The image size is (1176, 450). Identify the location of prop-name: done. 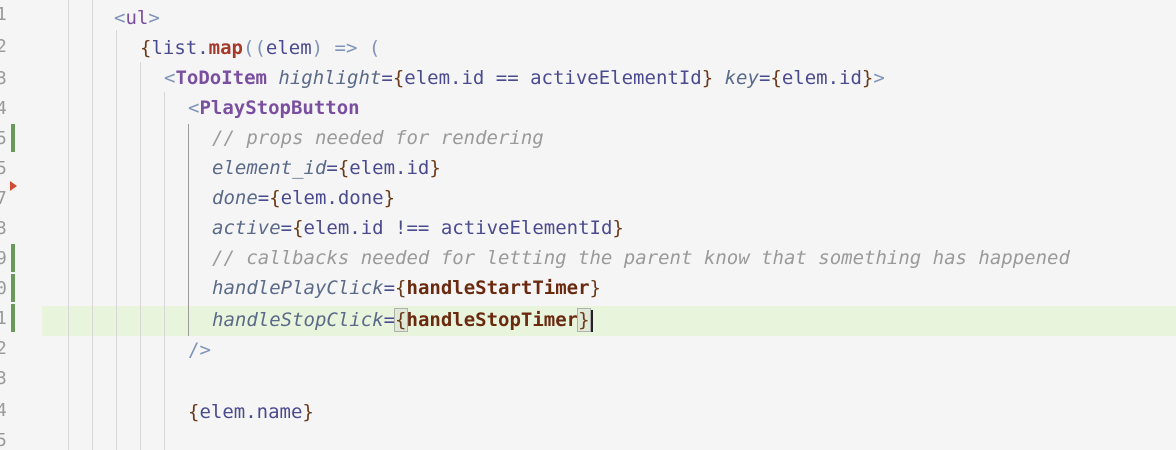
(235, 198).